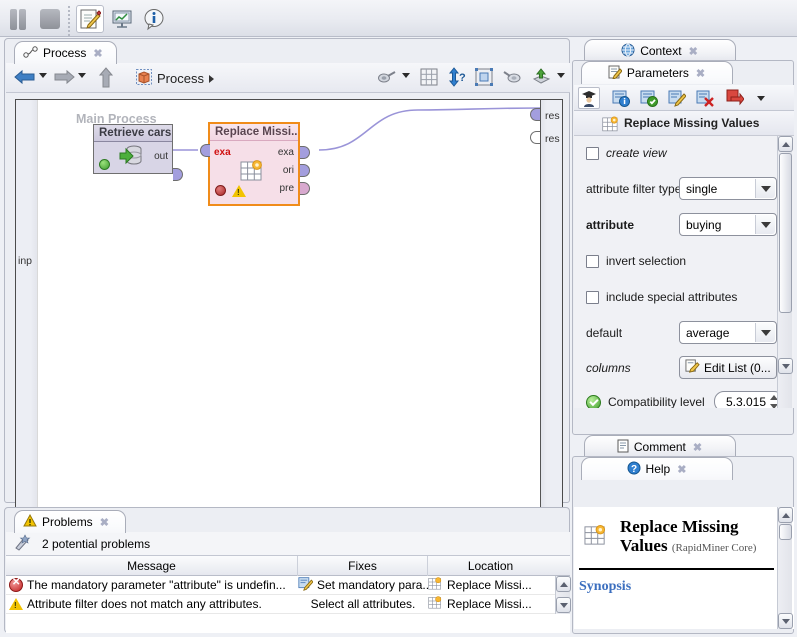 This screenshot has width=797, height=637. I want to click on tab-help: ? Help ✖, so click(657, 468).